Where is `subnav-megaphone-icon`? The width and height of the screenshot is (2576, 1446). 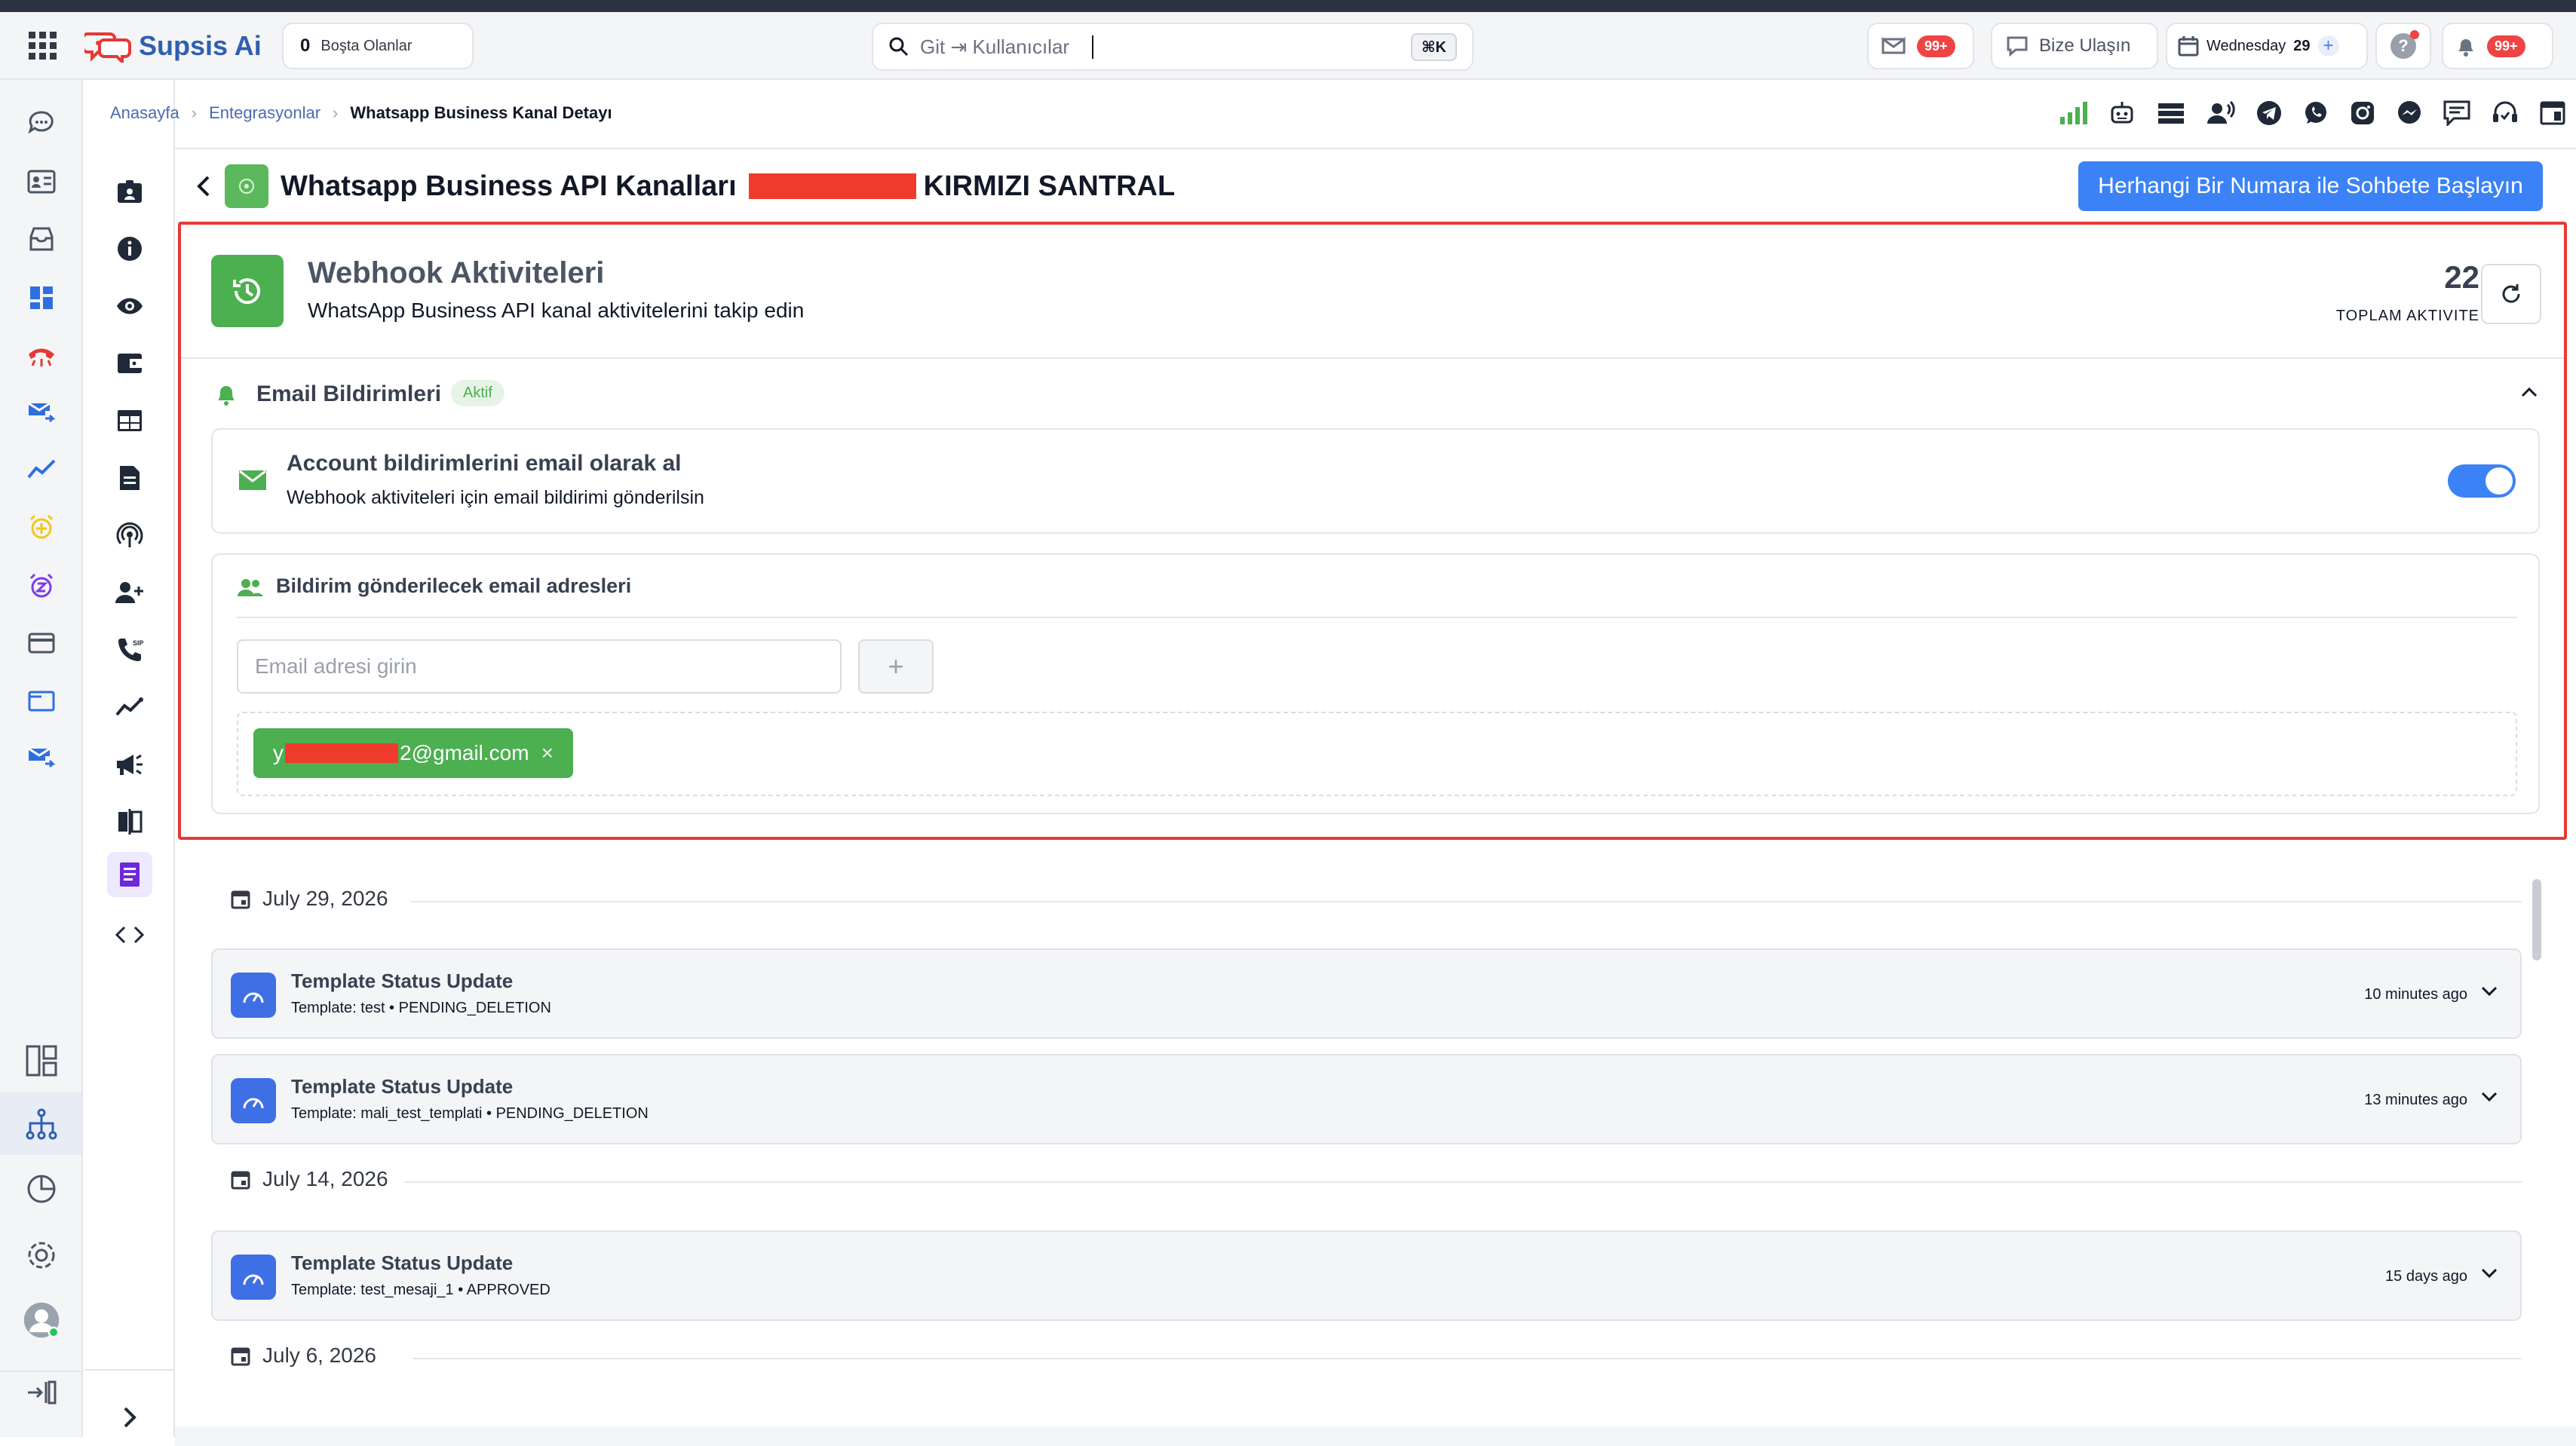
subnav-megaphone-icon is located at coordinates (129, 764).